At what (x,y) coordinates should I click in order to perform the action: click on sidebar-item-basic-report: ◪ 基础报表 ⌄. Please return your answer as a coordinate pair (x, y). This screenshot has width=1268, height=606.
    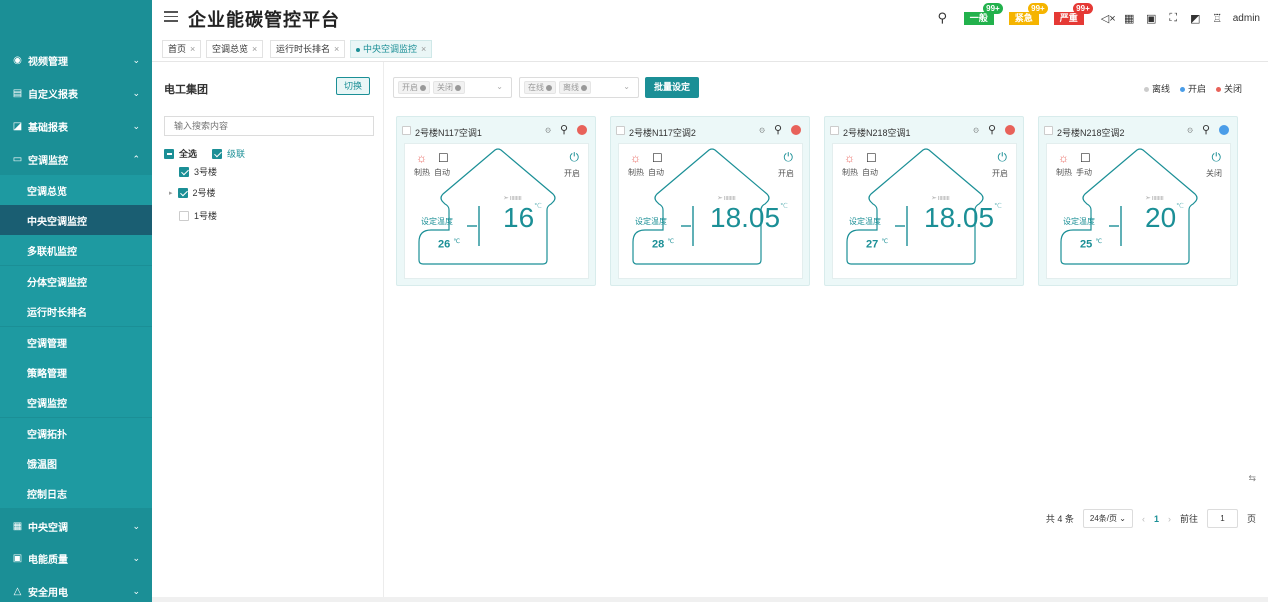
    Looking at the image, I should click on (76, 126).